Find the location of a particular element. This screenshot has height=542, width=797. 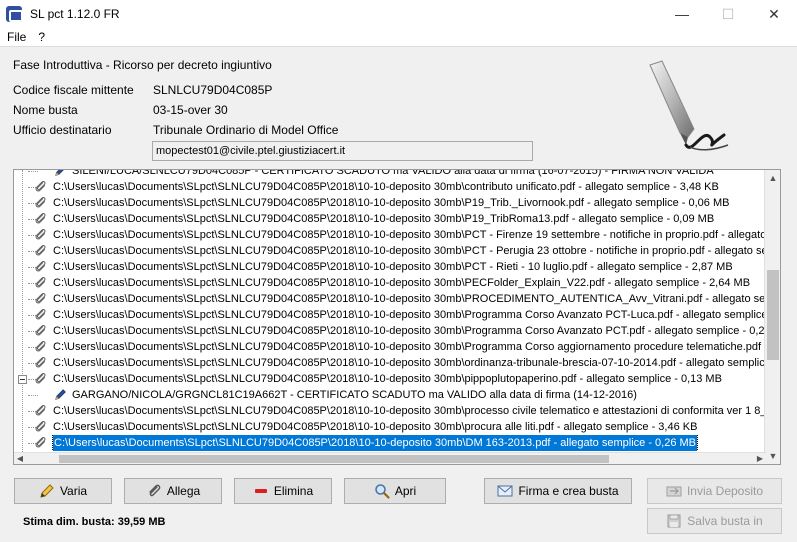

menu-file: File is located at coordinates (16, 37).